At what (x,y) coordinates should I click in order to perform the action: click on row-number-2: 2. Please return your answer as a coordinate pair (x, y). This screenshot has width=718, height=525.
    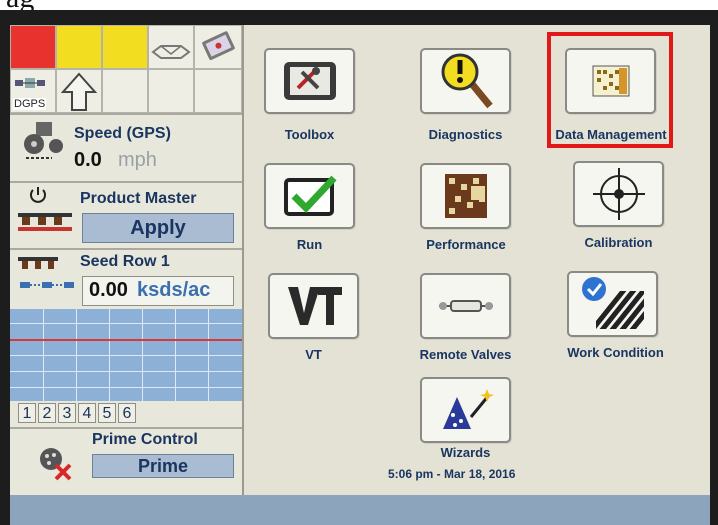
    Looking at the image, I should click on (47, 413).